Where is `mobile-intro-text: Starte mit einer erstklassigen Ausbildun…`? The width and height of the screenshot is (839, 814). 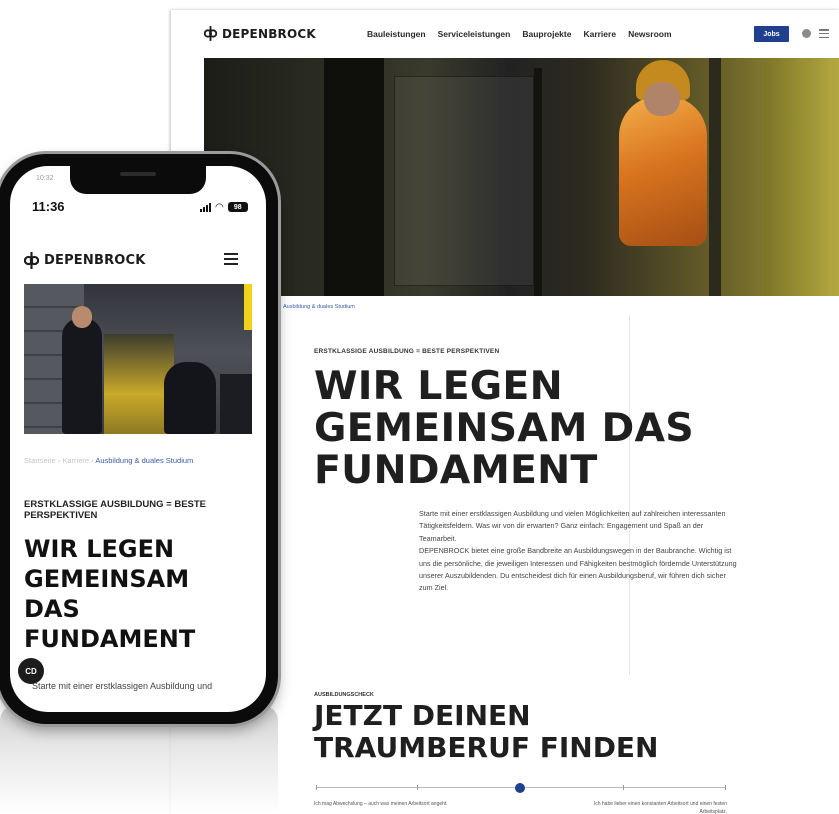
mobile-intro-text: Starte mit einer erstklassigen Ausbildun… is located at coordinates (122, 686).